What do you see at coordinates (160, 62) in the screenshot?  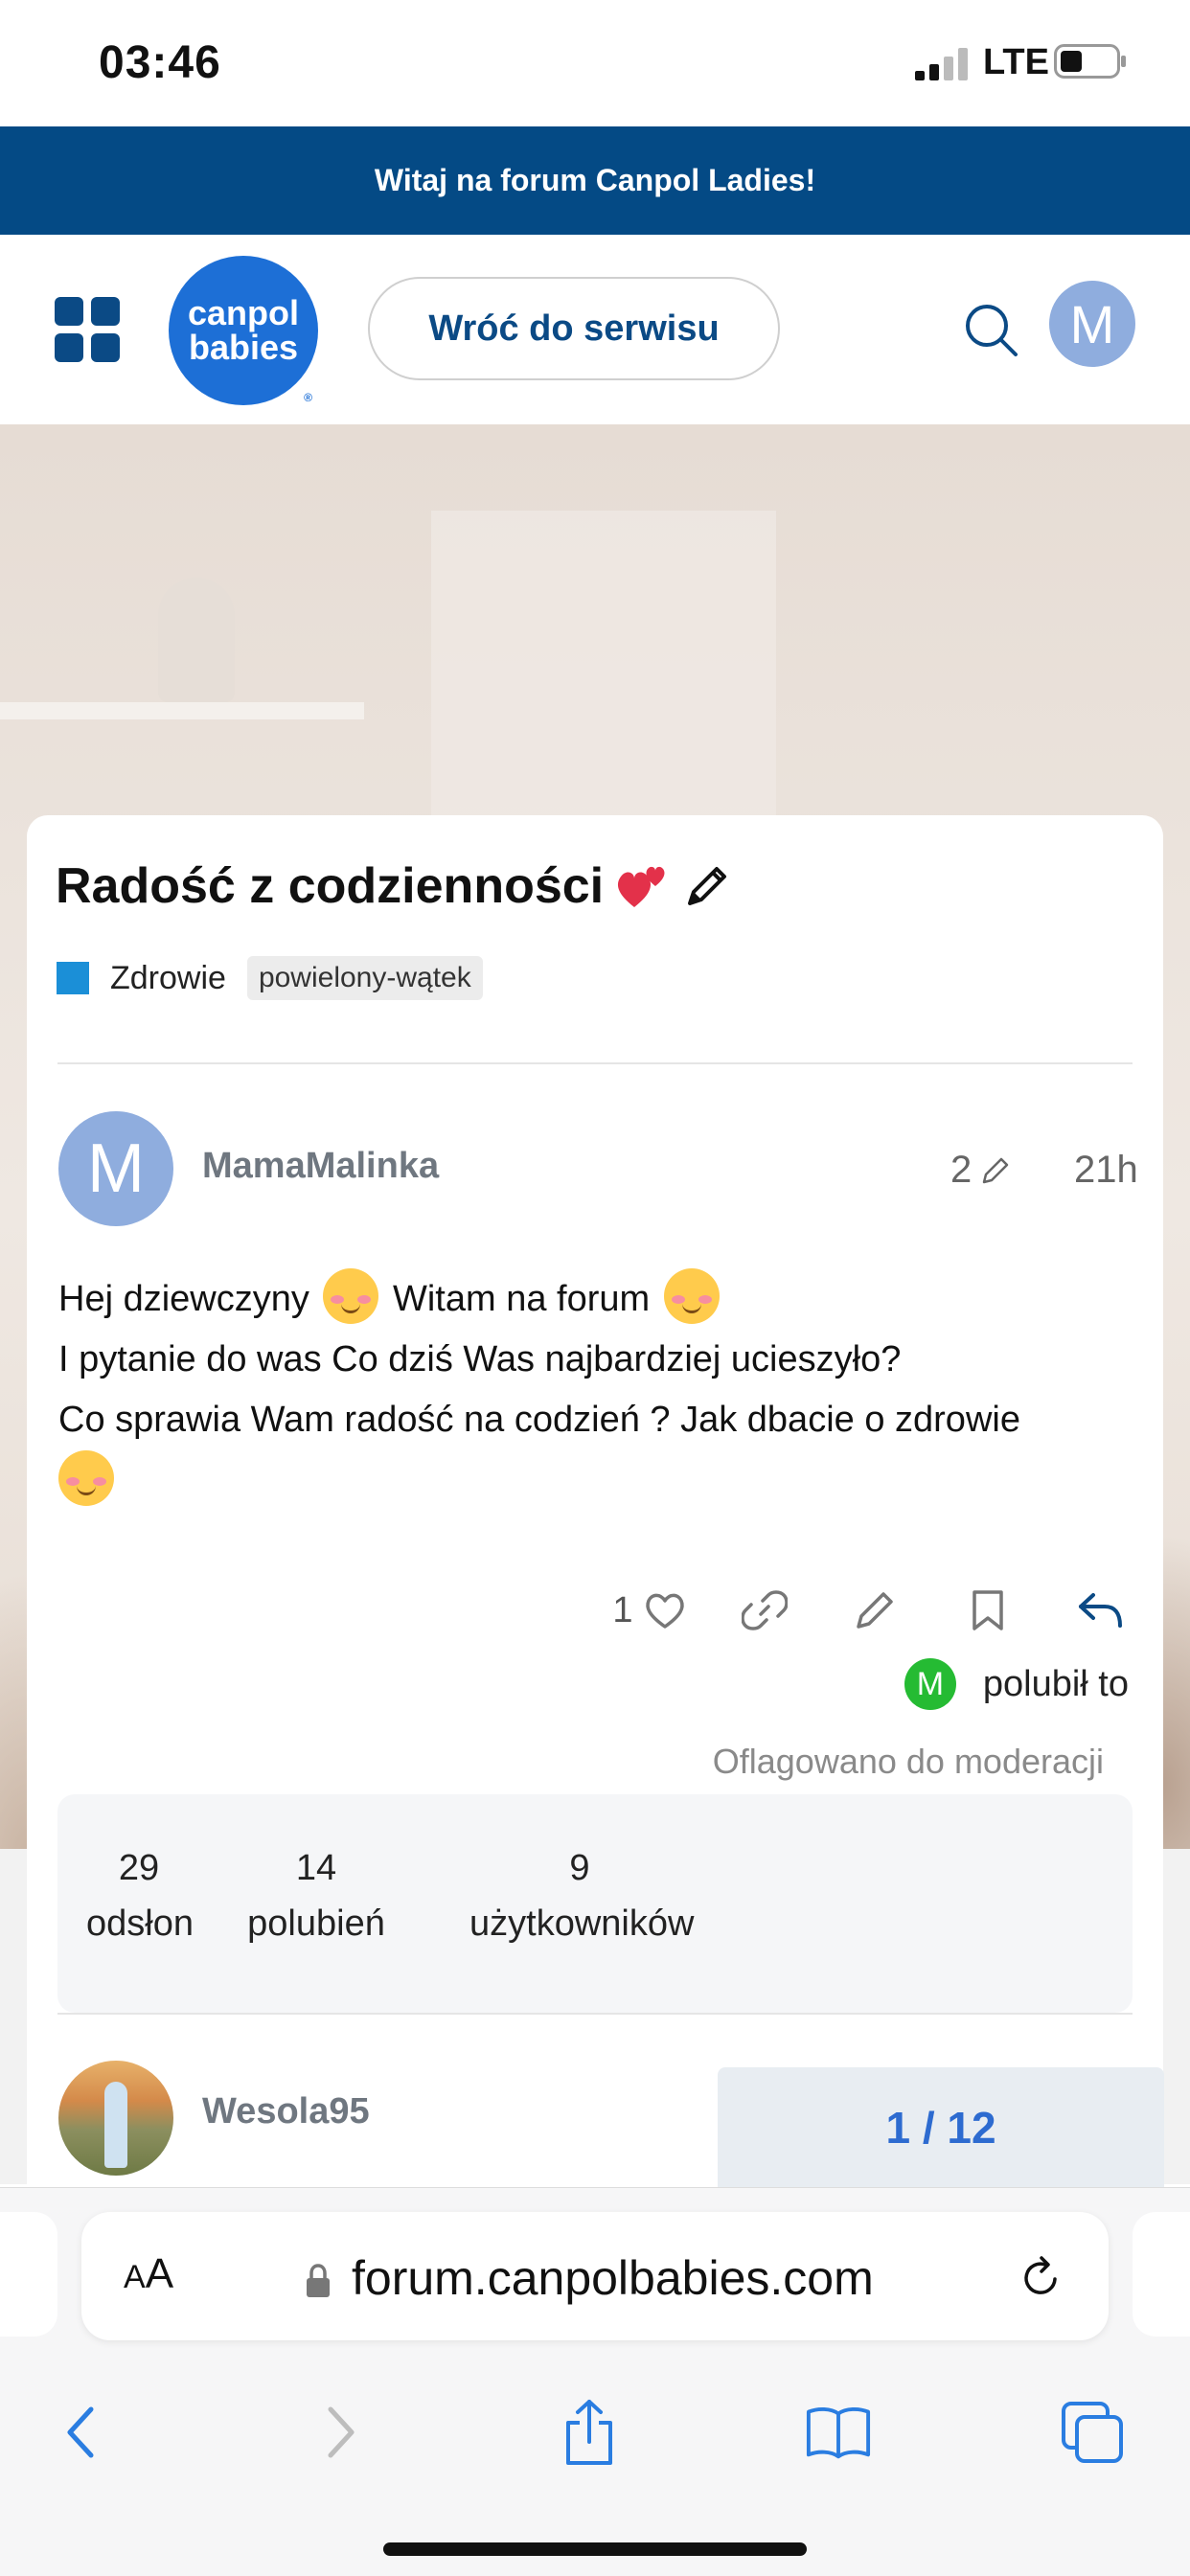 I see `status-time: 03:46` at bounding box center [160, 62].